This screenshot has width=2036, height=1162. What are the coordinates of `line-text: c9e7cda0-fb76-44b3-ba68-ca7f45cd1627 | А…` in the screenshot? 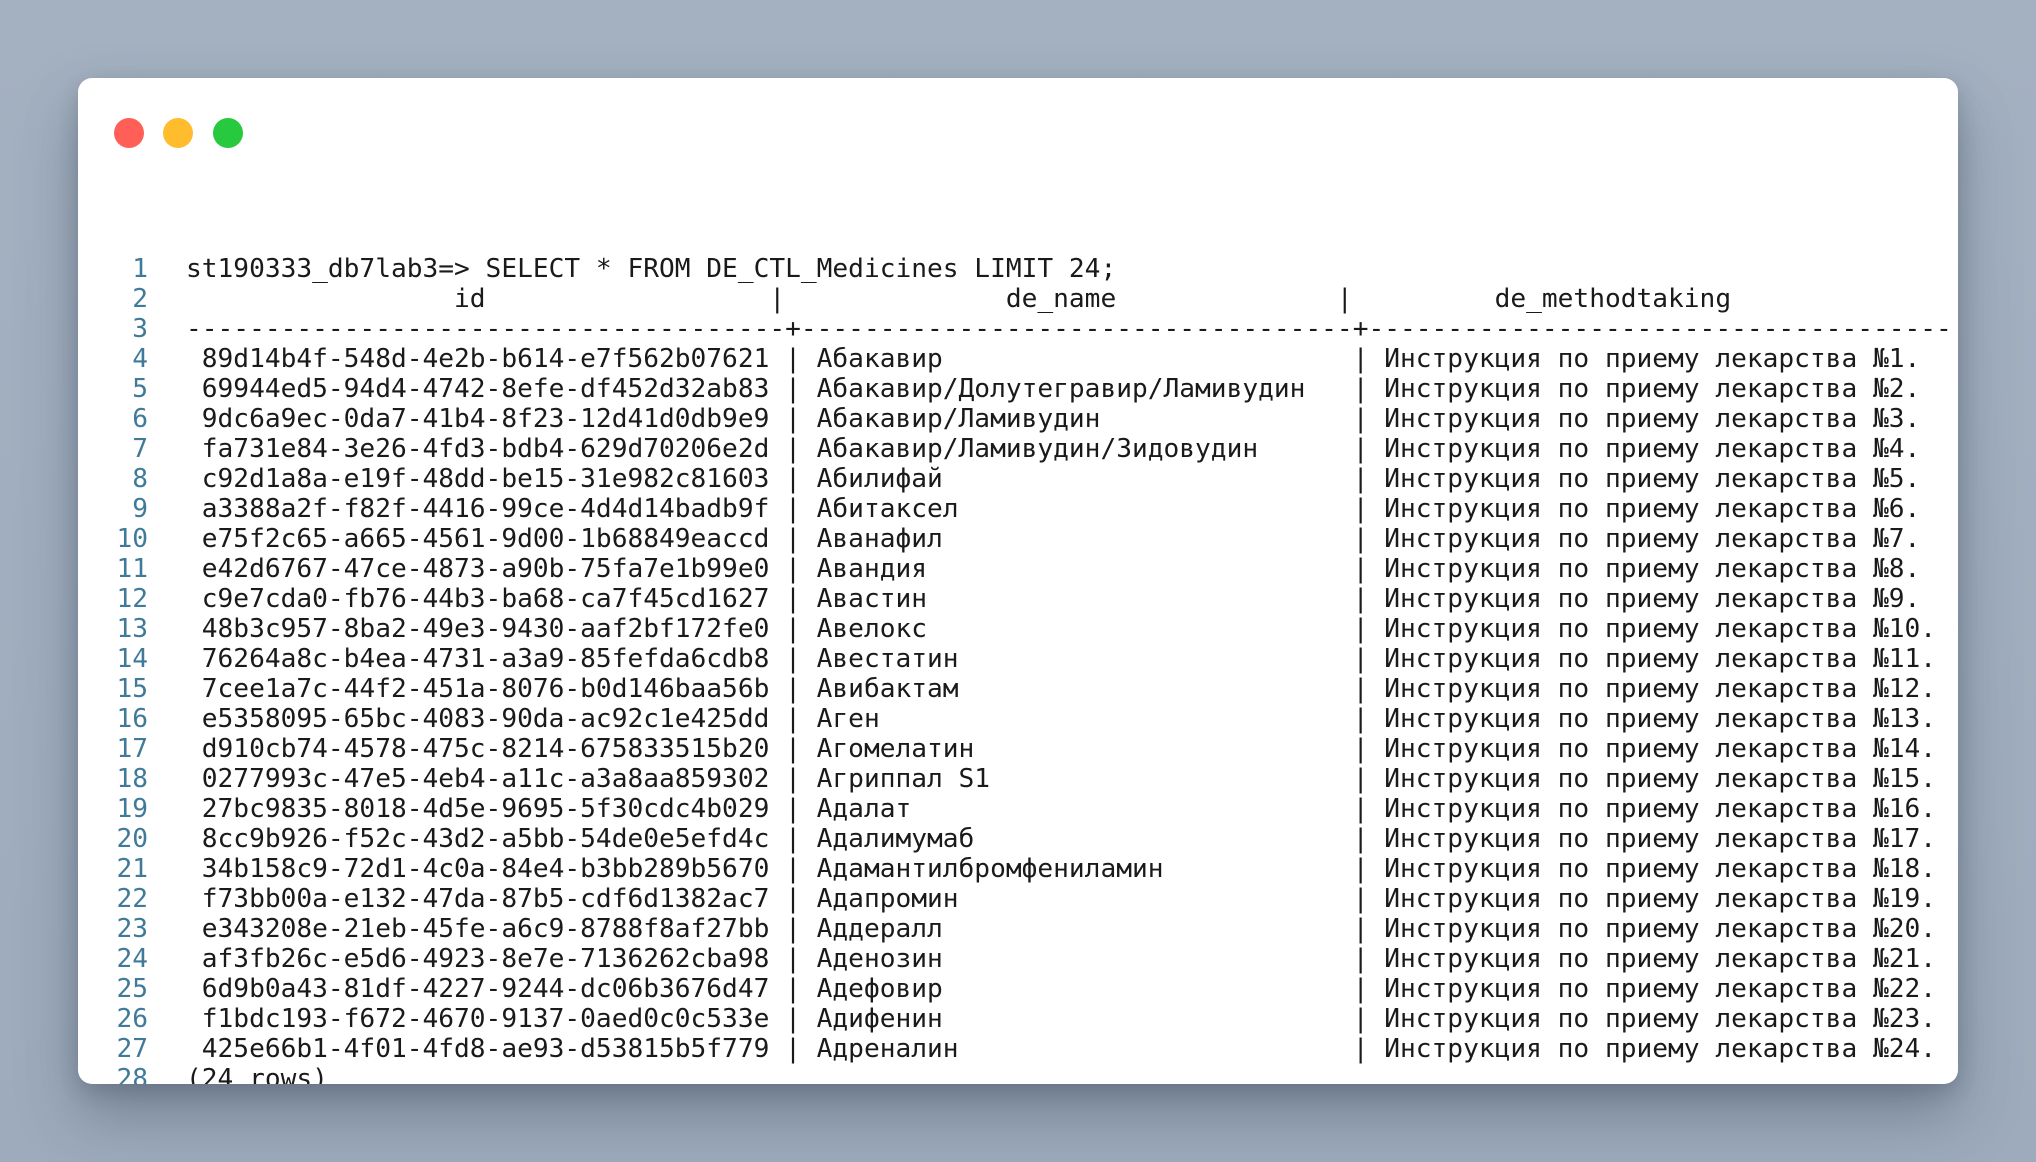 It's located at (1053, 599).